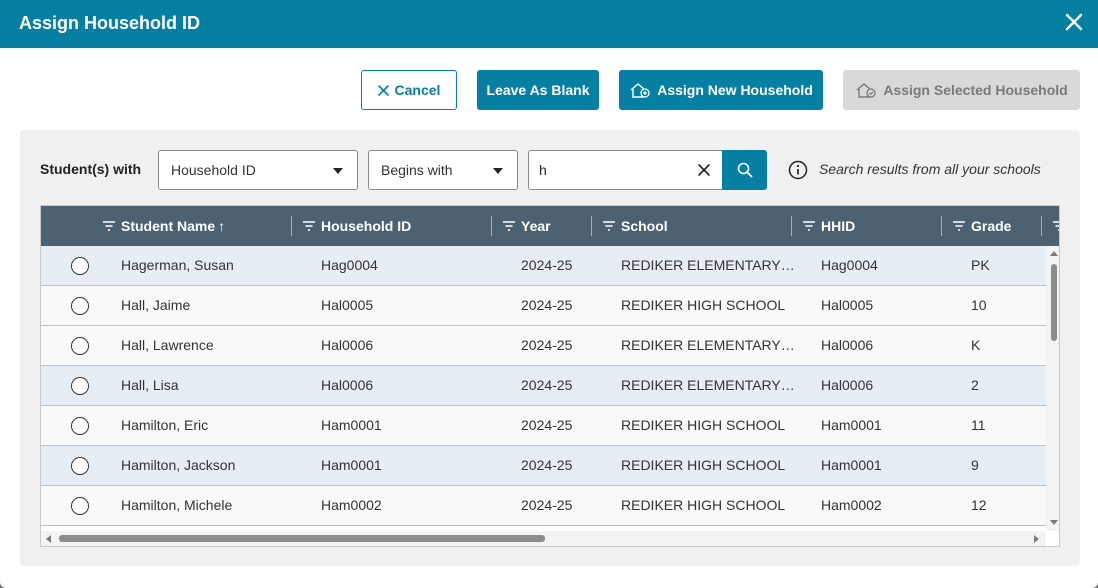  What do you see at coordinates (640, 90) in the screenshot?
I see `house-add-icon` at bounding box center [640, 90].